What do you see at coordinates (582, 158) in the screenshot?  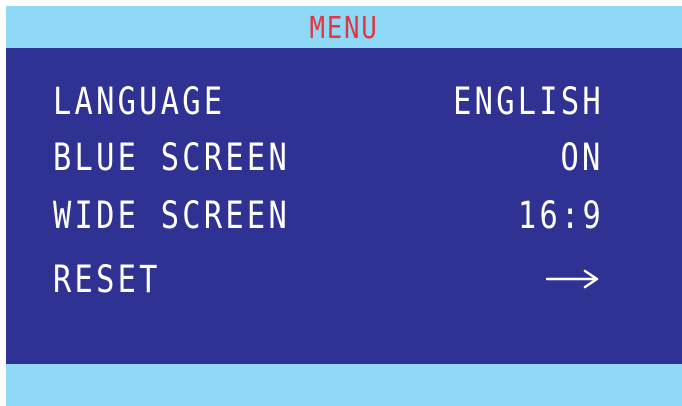 I see `blue-screen-value: ON` at bounding box center [582, 158].